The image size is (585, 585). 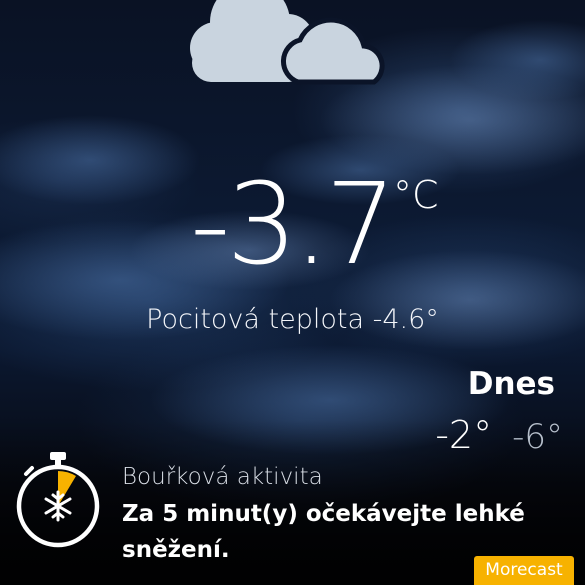 I want to click on current-temperature: -3.7, so click(x=293, y=225).